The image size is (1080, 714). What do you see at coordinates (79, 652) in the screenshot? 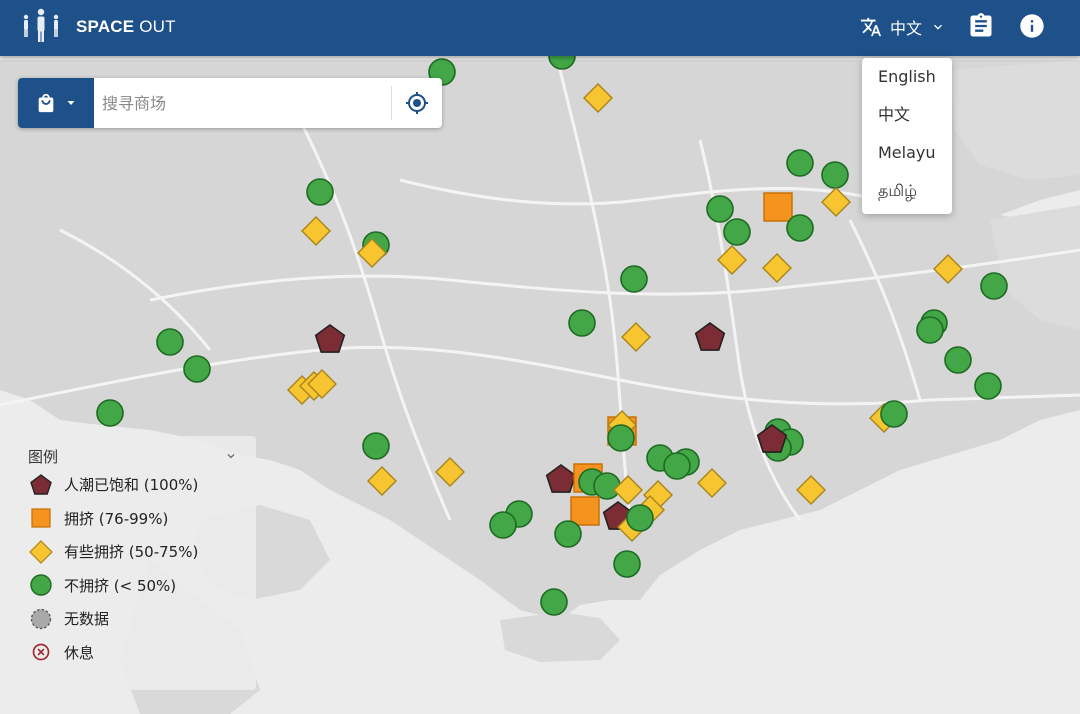
I see `legend-label: 休息` at bounding box center [79, 652].